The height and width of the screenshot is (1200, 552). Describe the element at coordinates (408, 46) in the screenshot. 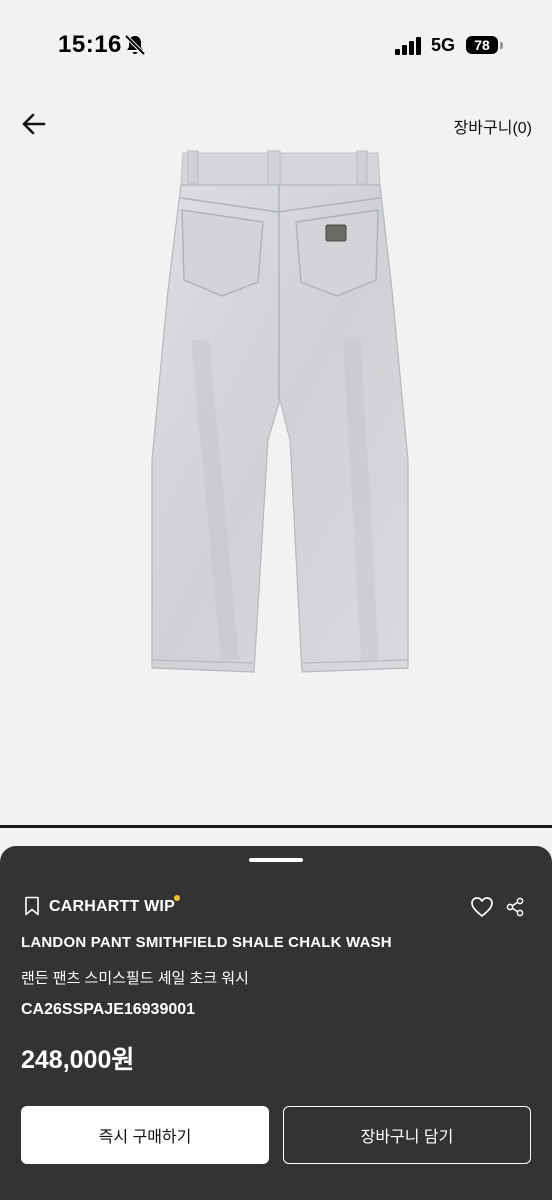

I see `signal-icon` at that location.